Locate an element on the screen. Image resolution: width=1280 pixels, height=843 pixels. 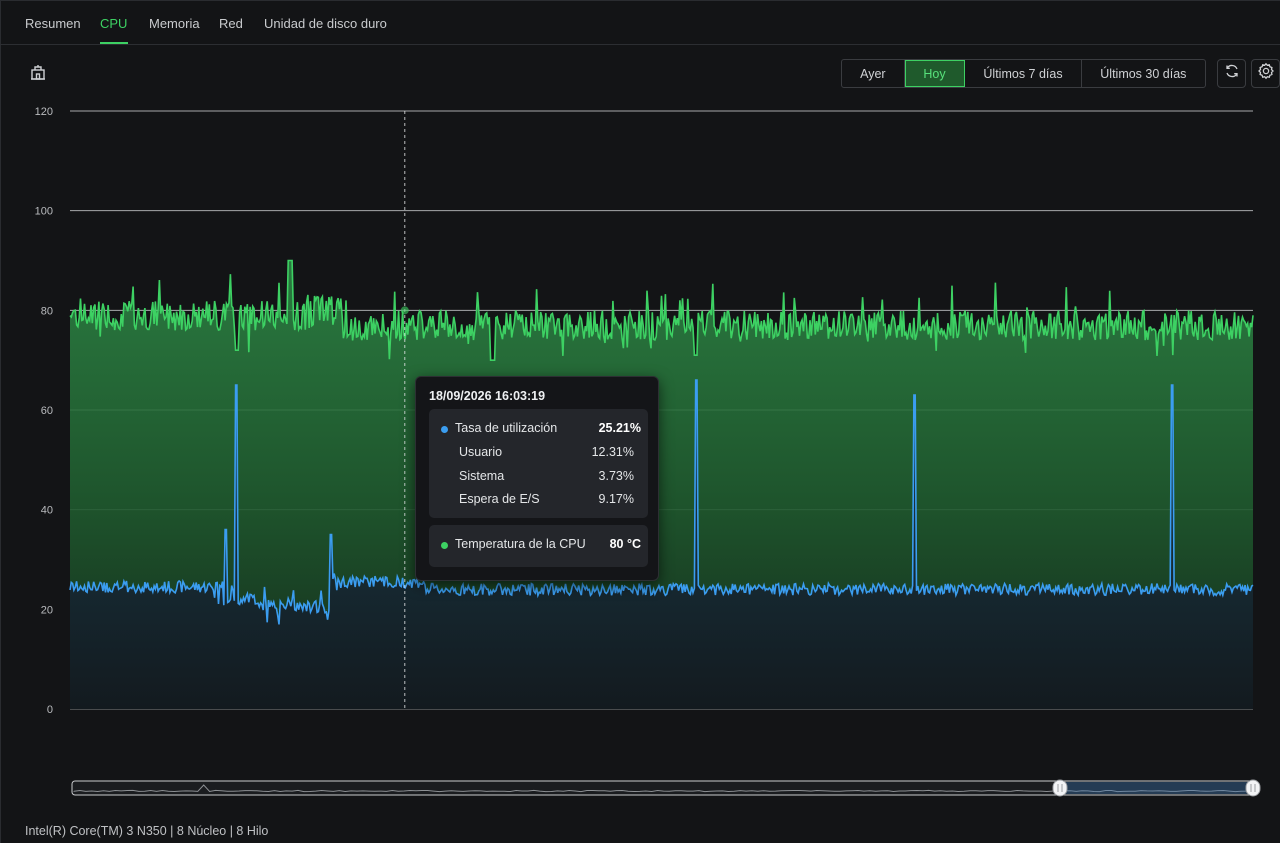
tooltip-io-label: Espera de E/S is located at coordinates (499, 499).